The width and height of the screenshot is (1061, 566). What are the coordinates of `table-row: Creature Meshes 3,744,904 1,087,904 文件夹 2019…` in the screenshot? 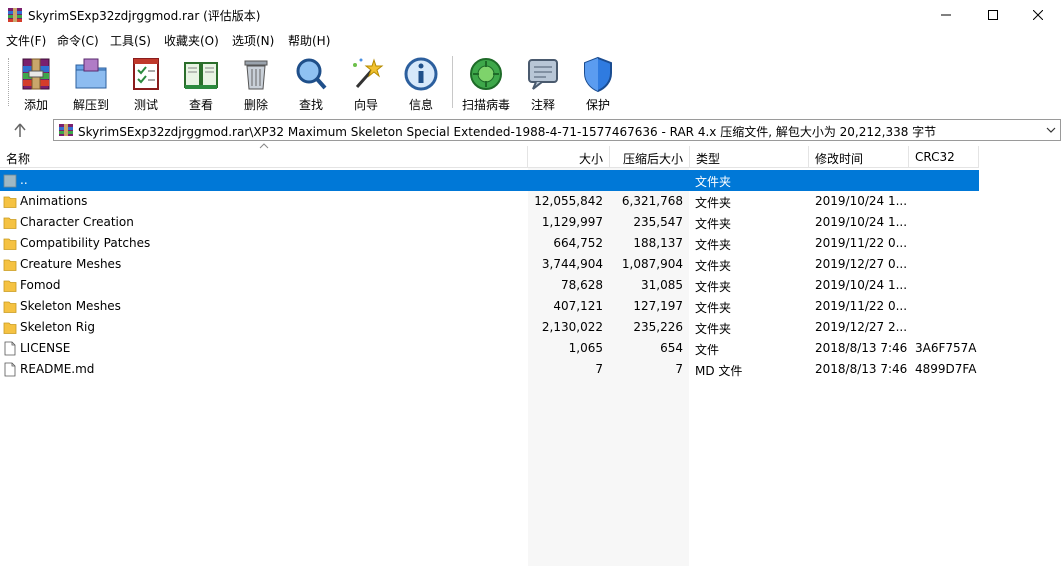 It's located at (489, 264).